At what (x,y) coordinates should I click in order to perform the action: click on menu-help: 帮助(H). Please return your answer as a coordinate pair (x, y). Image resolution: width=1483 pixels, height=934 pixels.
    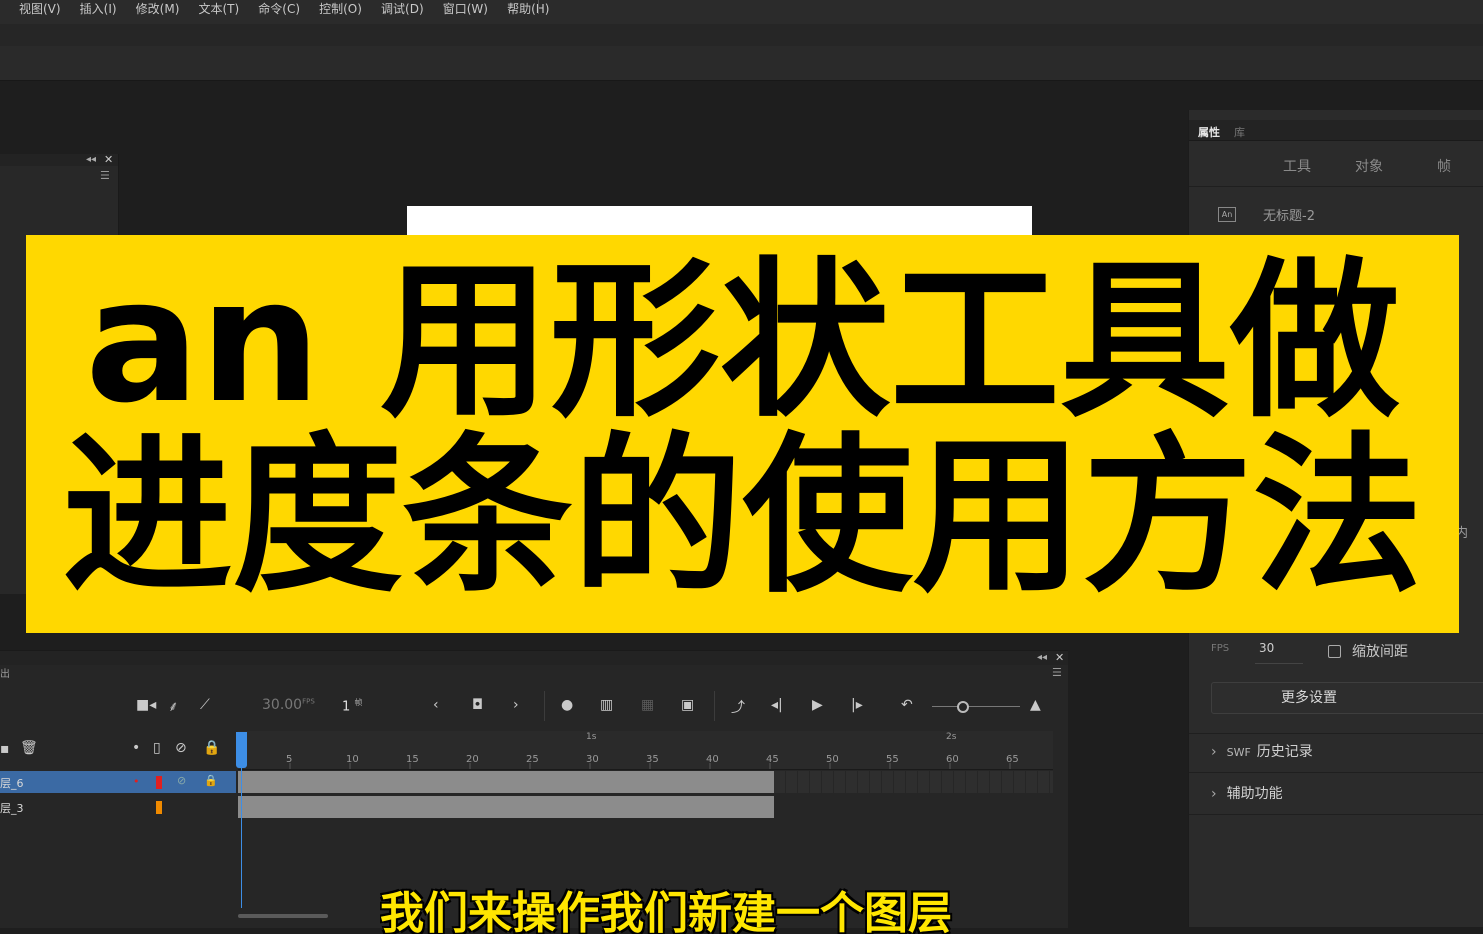
    Looking at the image, I should click on (528, 9).